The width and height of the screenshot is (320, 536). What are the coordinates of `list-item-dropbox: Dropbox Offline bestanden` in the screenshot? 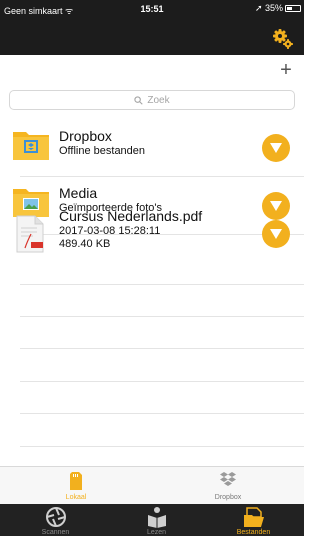 It's located at (152, 152).